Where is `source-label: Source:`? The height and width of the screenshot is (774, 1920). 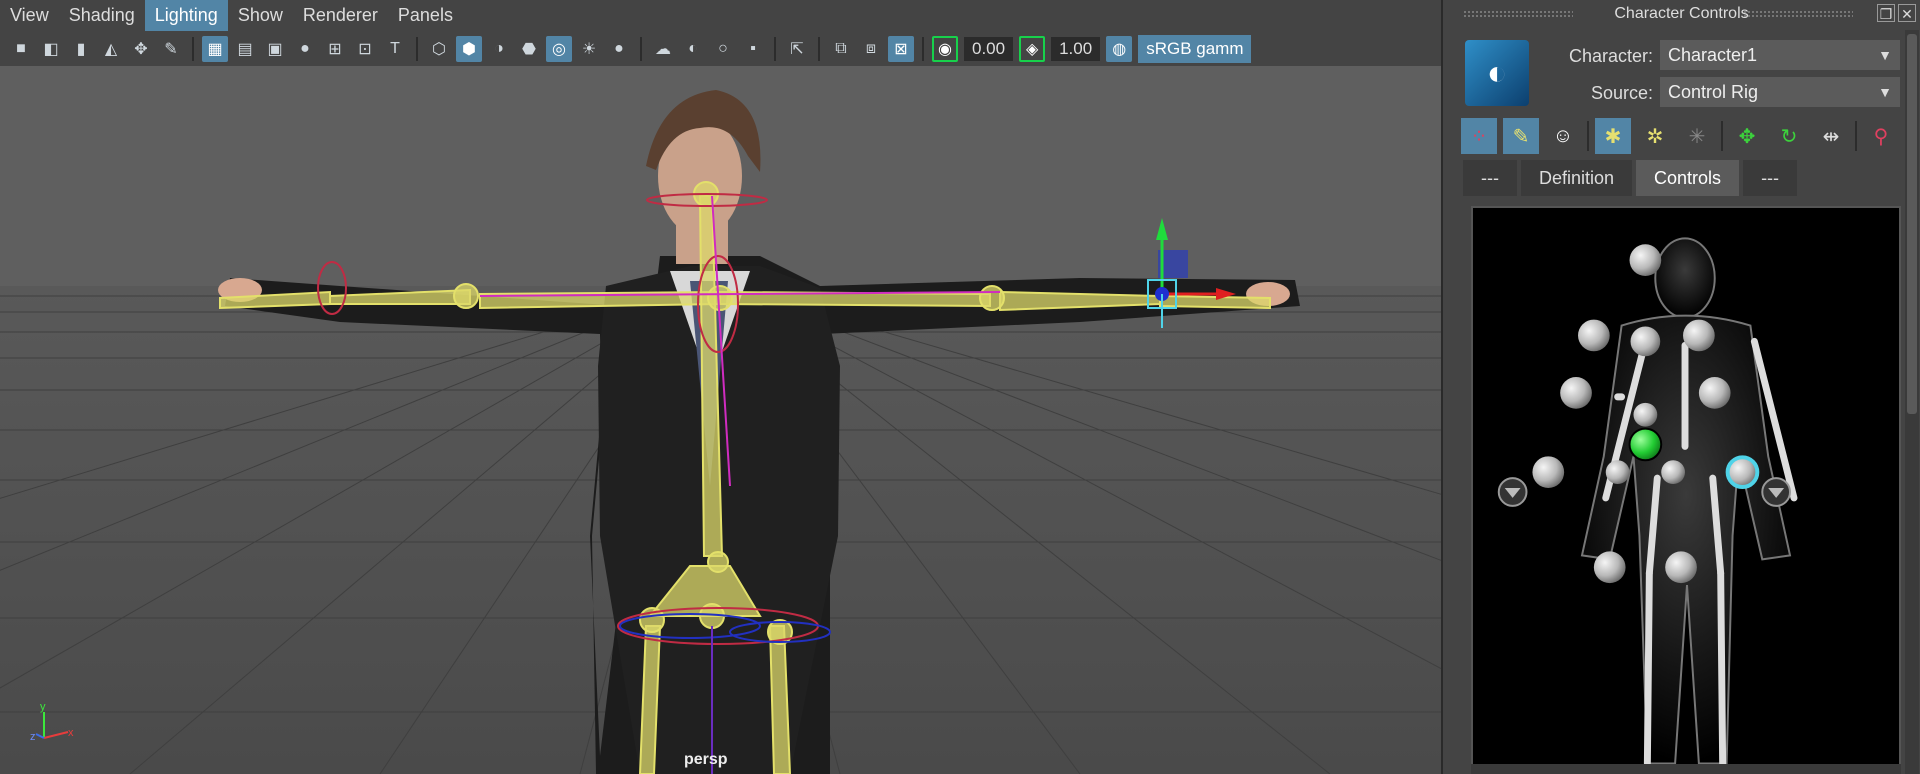 source-label: Source: is located at coordinates (1621, 93).